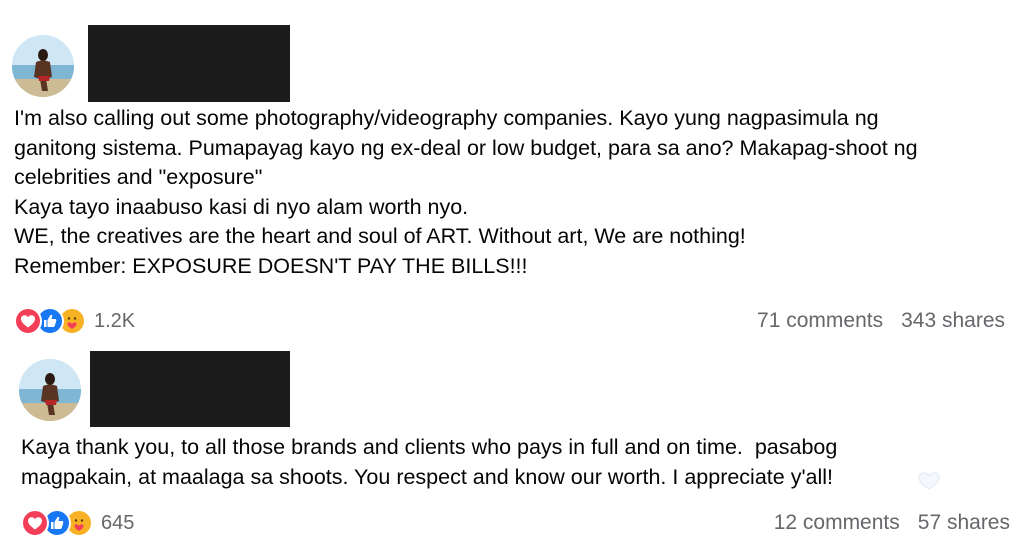 The width and height of the screenshot is (1024, 559). What do you see at coordinates (118, 522) in the screenshot?
I see `reaction-count: 645` at bounding box center [118, 522].